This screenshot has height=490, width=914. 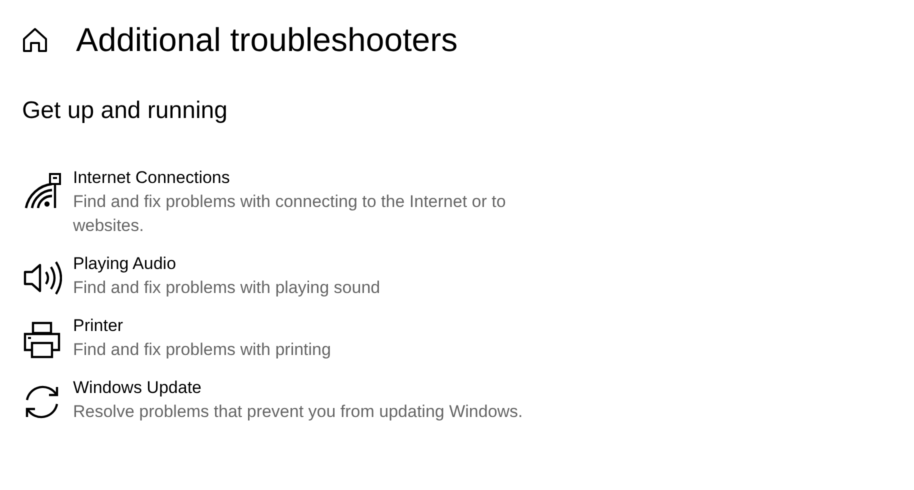 I want to click on section-heading: Get up and running, so click(x=125, y=111).